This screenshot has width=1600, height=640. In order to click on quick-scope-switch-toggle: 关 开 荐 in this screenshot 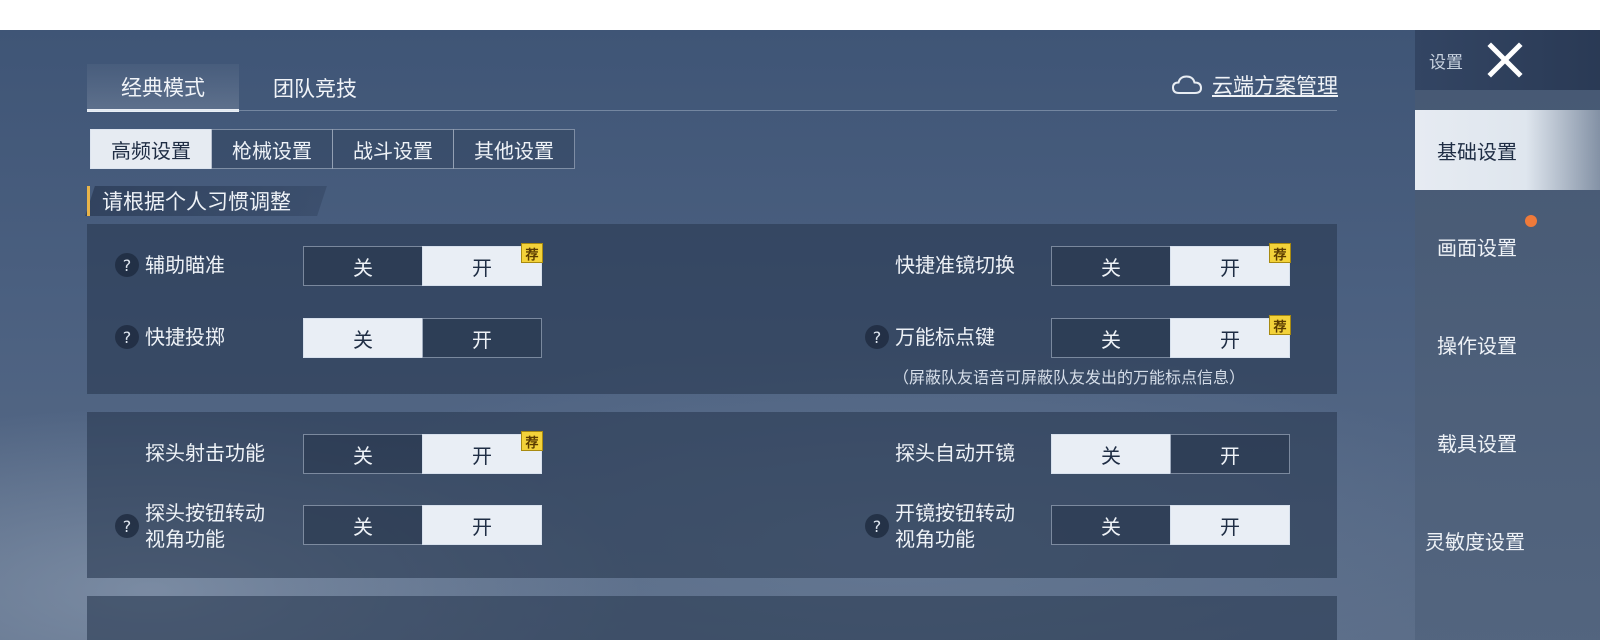, I will do `click(1171, 264)`.